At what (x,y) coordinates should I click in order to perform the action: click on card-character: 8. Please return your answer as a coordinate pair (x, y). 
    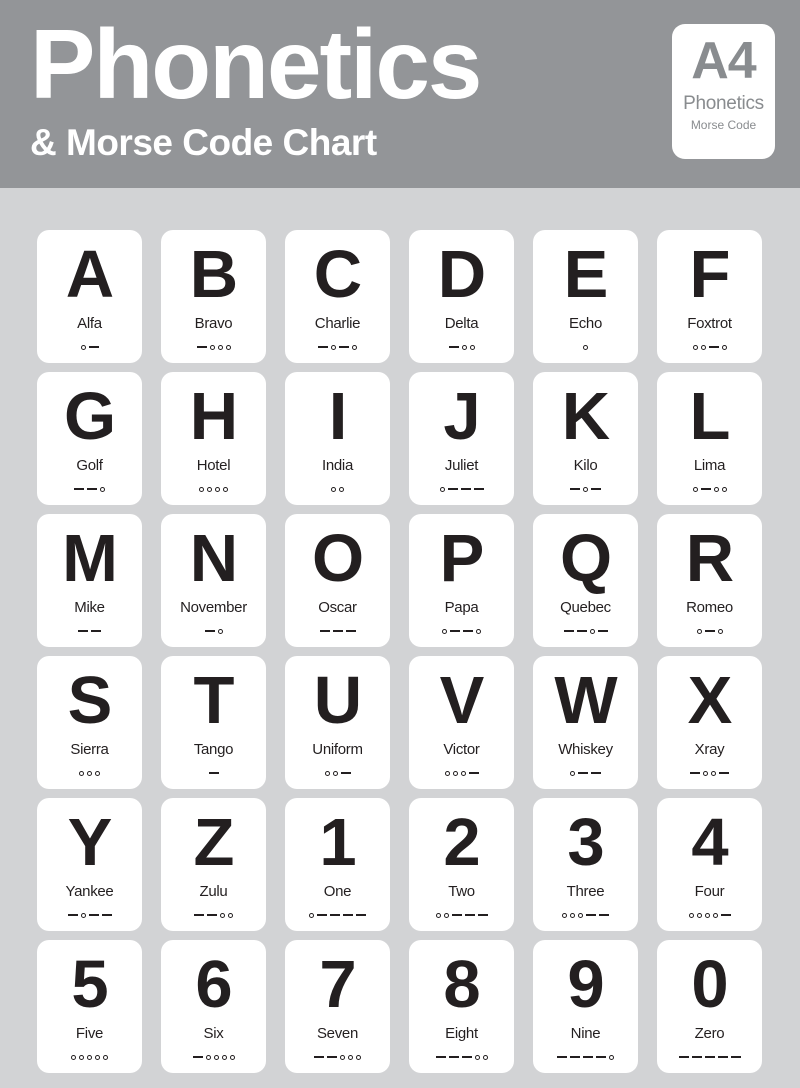
    Looking at the image, I should click on (461, 984).